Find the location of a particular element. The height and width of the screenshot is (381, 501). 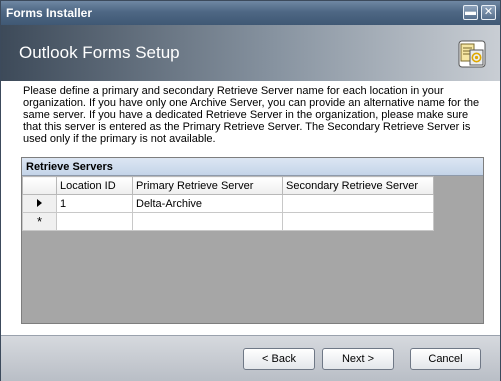

row-selector-header is located at coordinates (39, 185).